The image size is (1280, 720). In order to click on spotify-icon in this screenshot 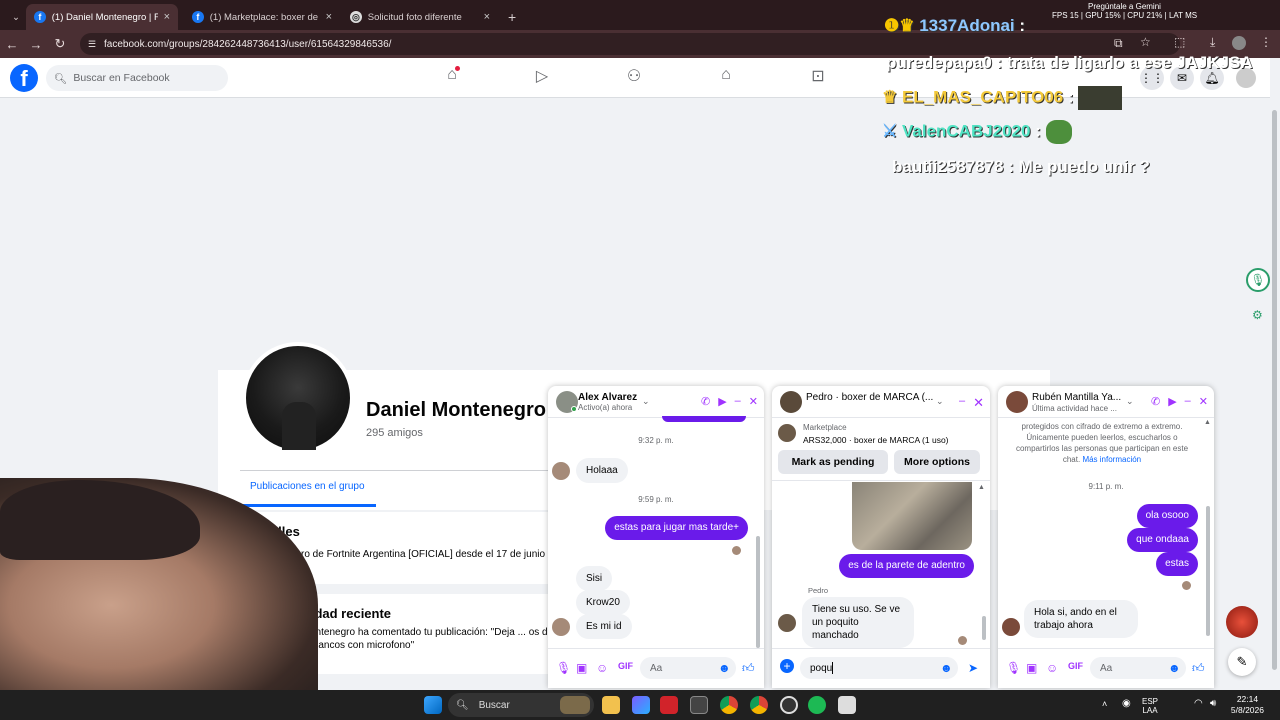, I will do `click(817, 705)`.